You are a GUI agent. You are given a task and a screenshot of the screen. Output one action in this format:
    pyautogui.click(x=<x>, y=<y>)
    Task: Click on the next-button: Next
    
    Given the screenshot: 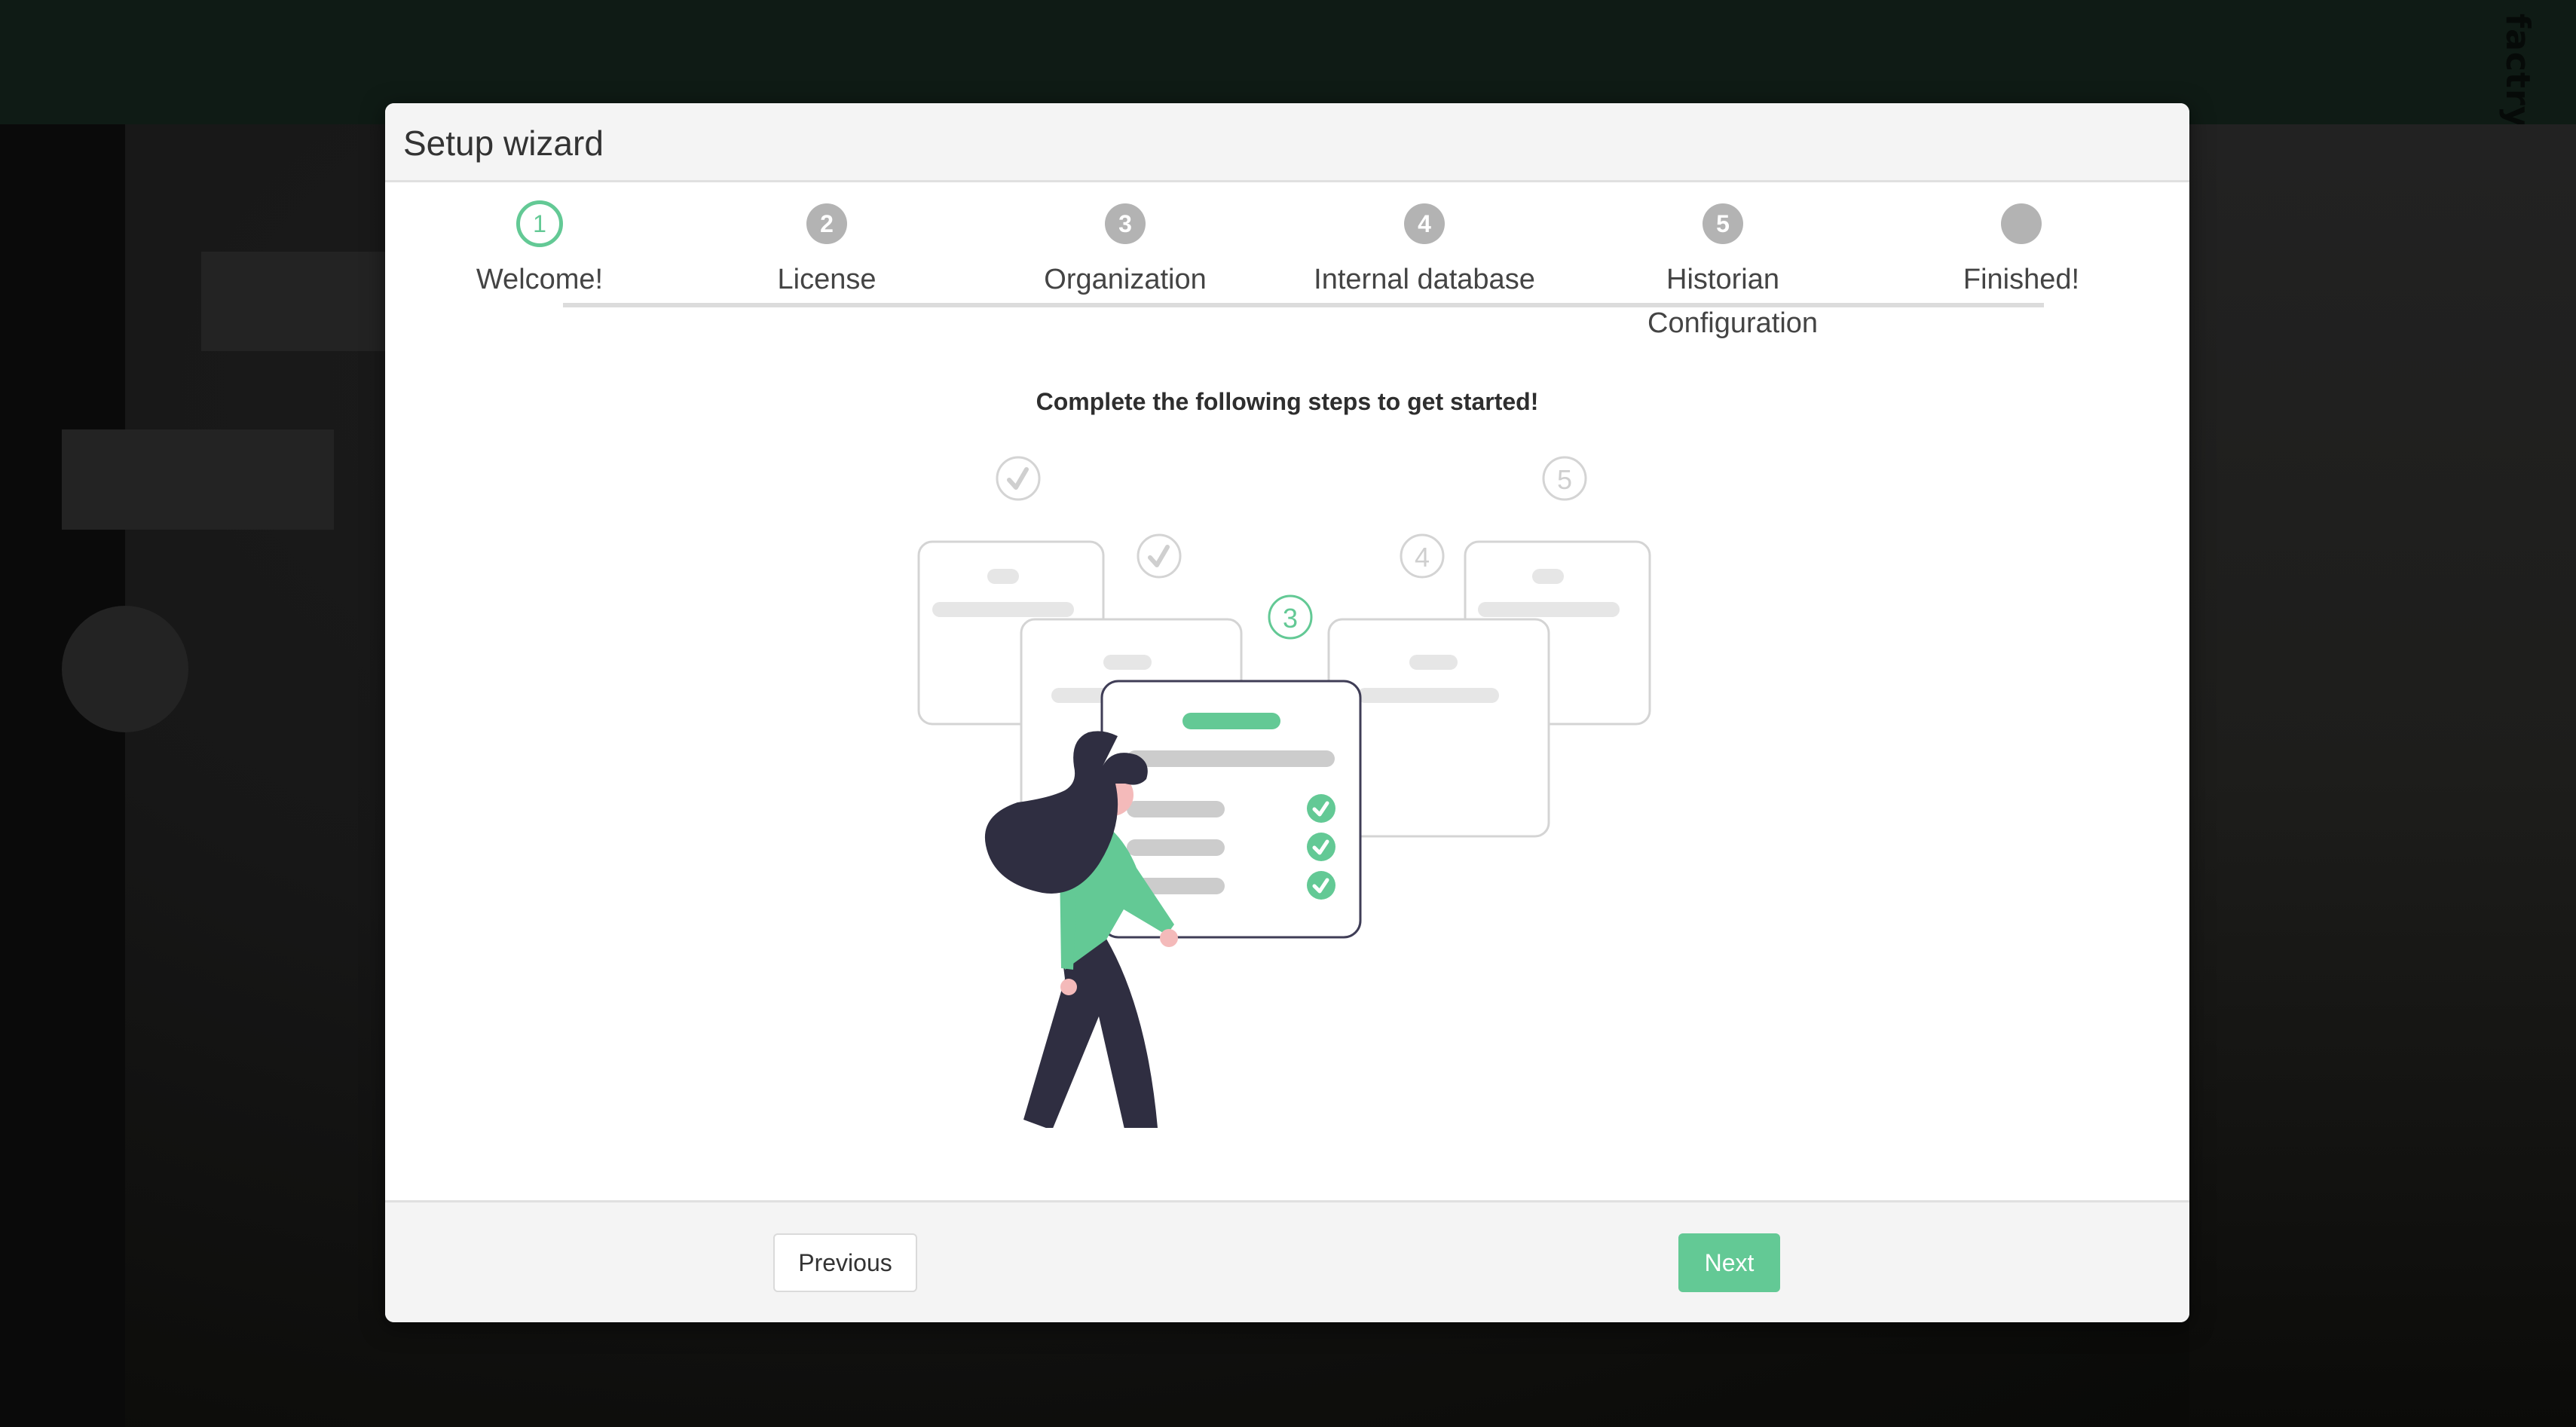 What is the action you would take?
    pyautogui.click(x=1729, y=1262)
    